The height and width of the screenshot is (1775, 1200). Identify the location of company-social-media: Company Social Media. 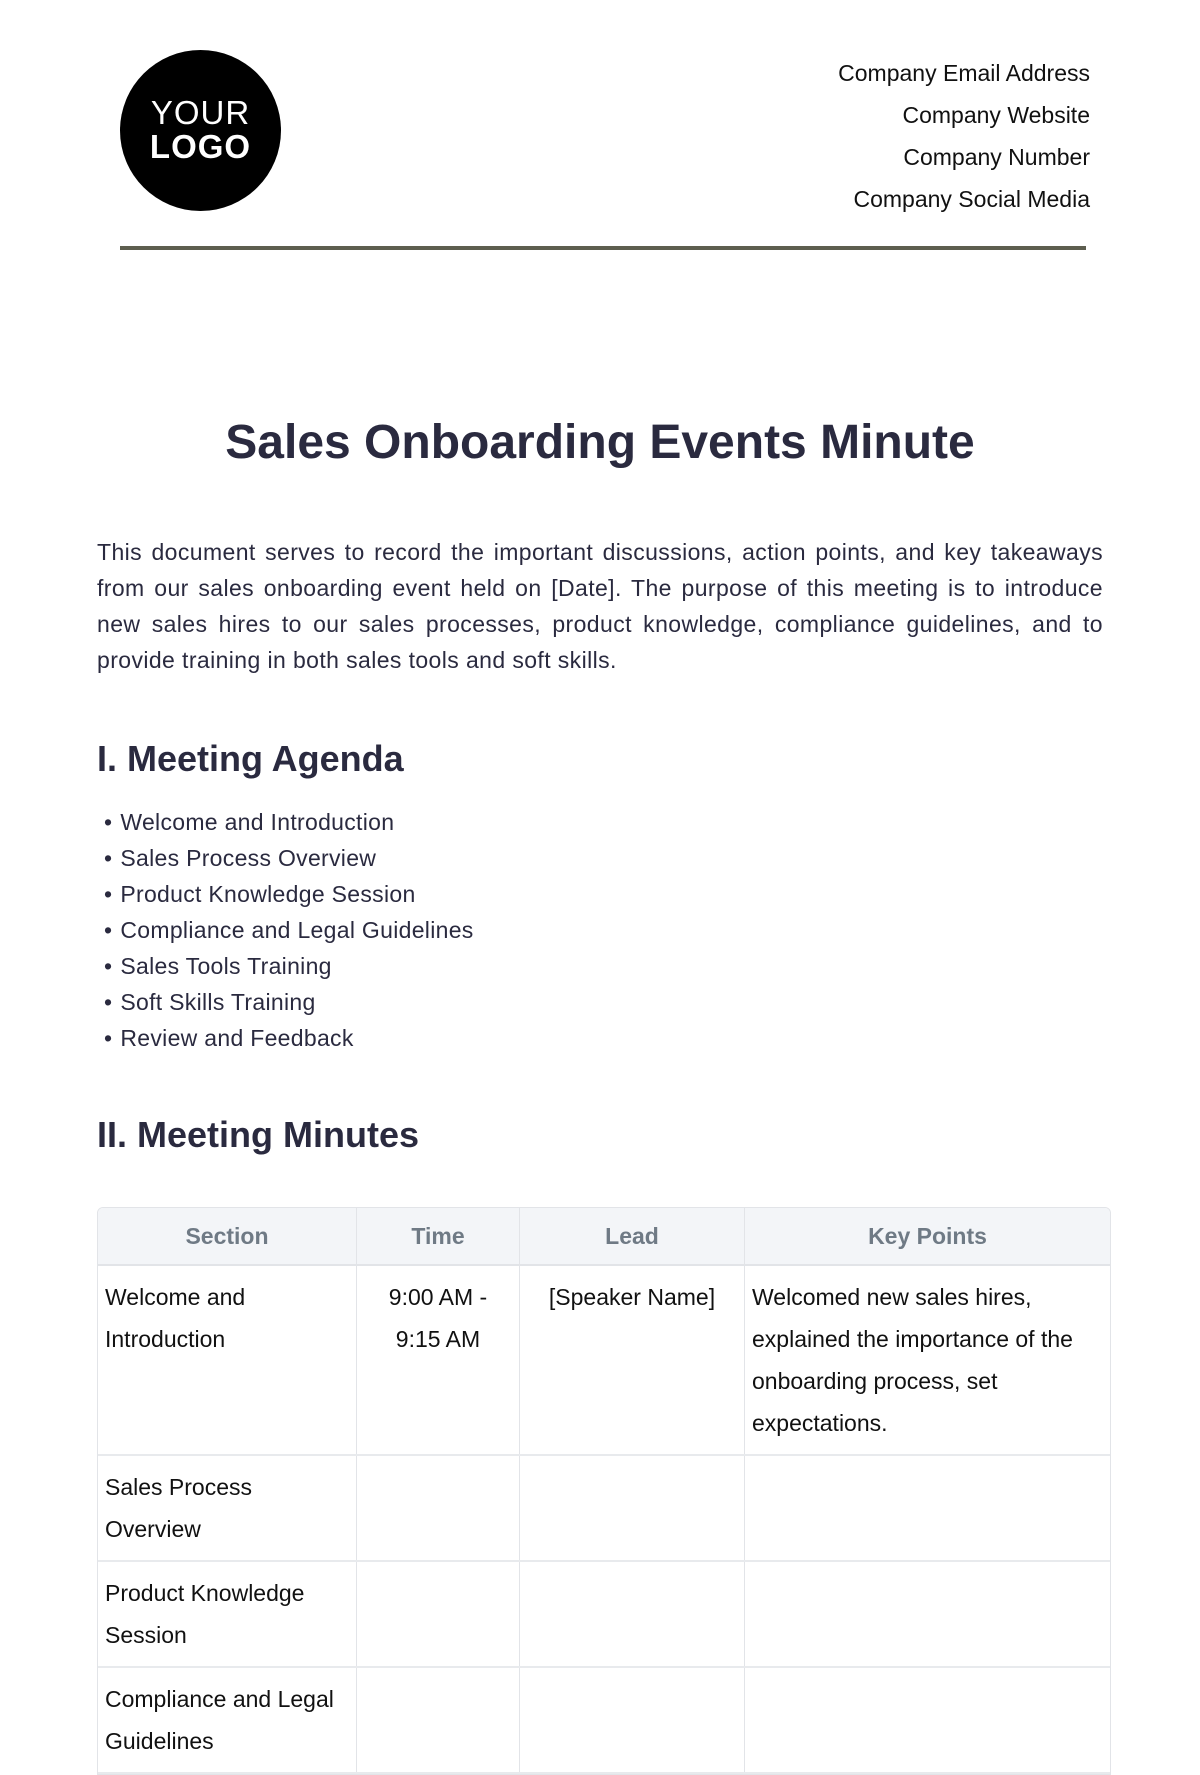
(971, 199).